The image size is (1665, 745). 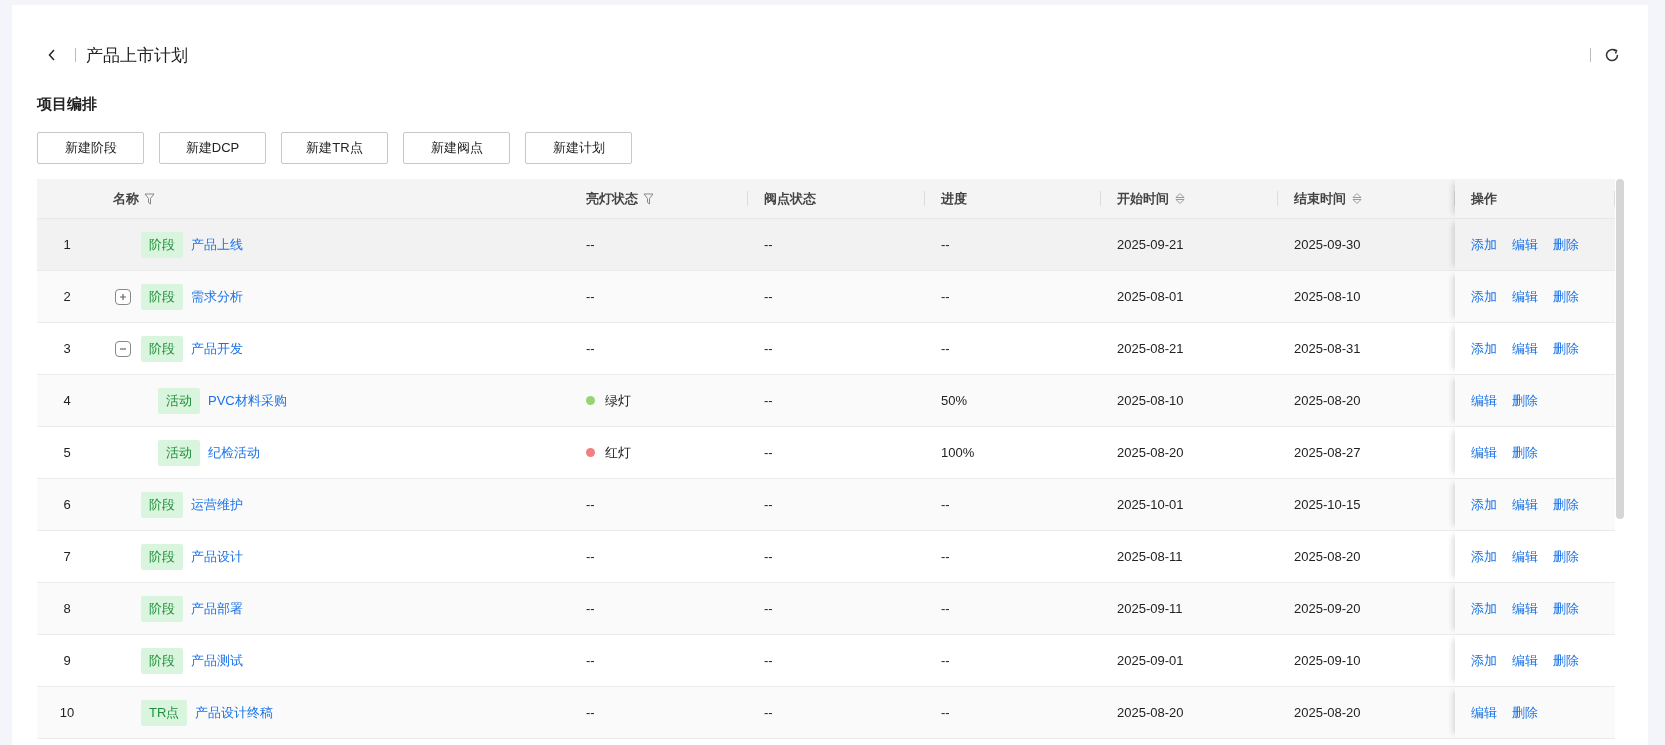 What do you see at coordinates (67, 712) in the screenshot?
I see `row-number: 10` at bounding box center [67, 712].